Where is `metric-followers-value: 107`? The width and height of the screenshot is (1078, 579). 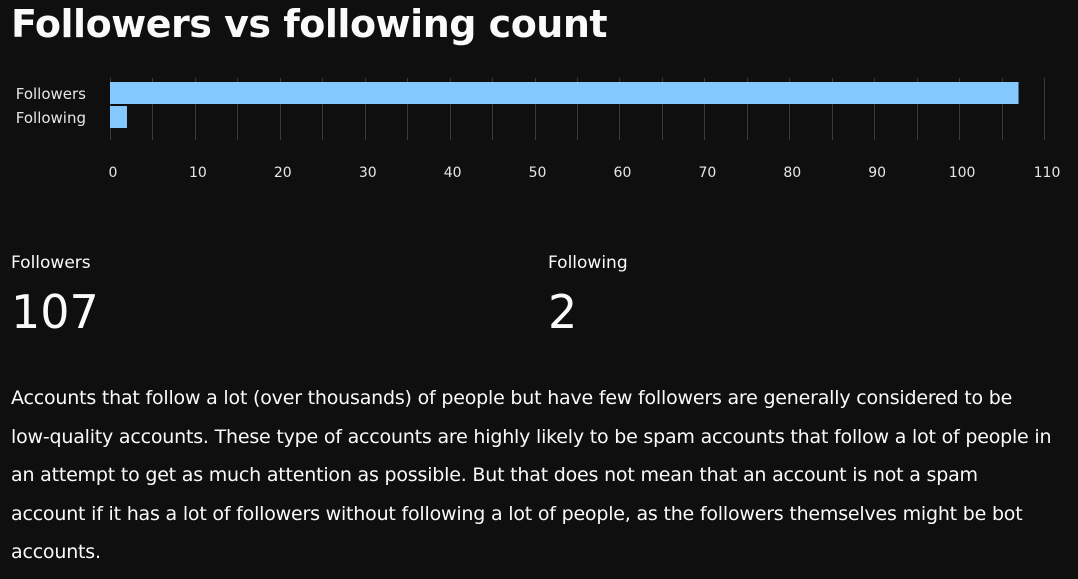
metric-followers-value: 107 is located at coordinates (55, 312).